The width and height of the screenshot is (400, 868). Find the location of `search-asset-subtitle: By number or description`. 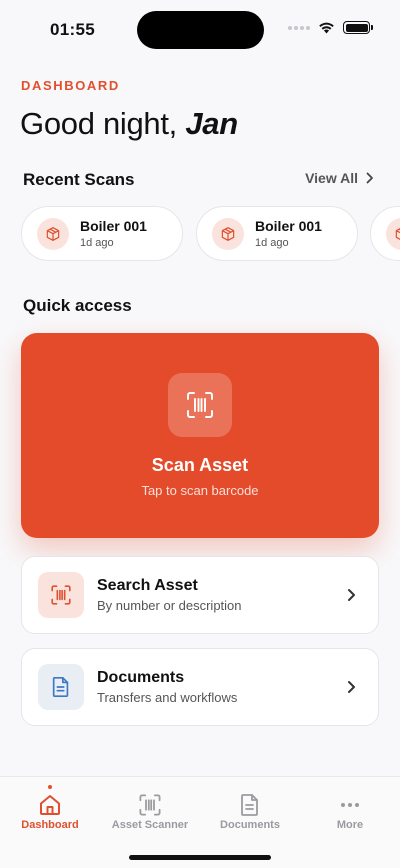

search-asset-subtitle: By number or description is located at coordinates (169, 605).